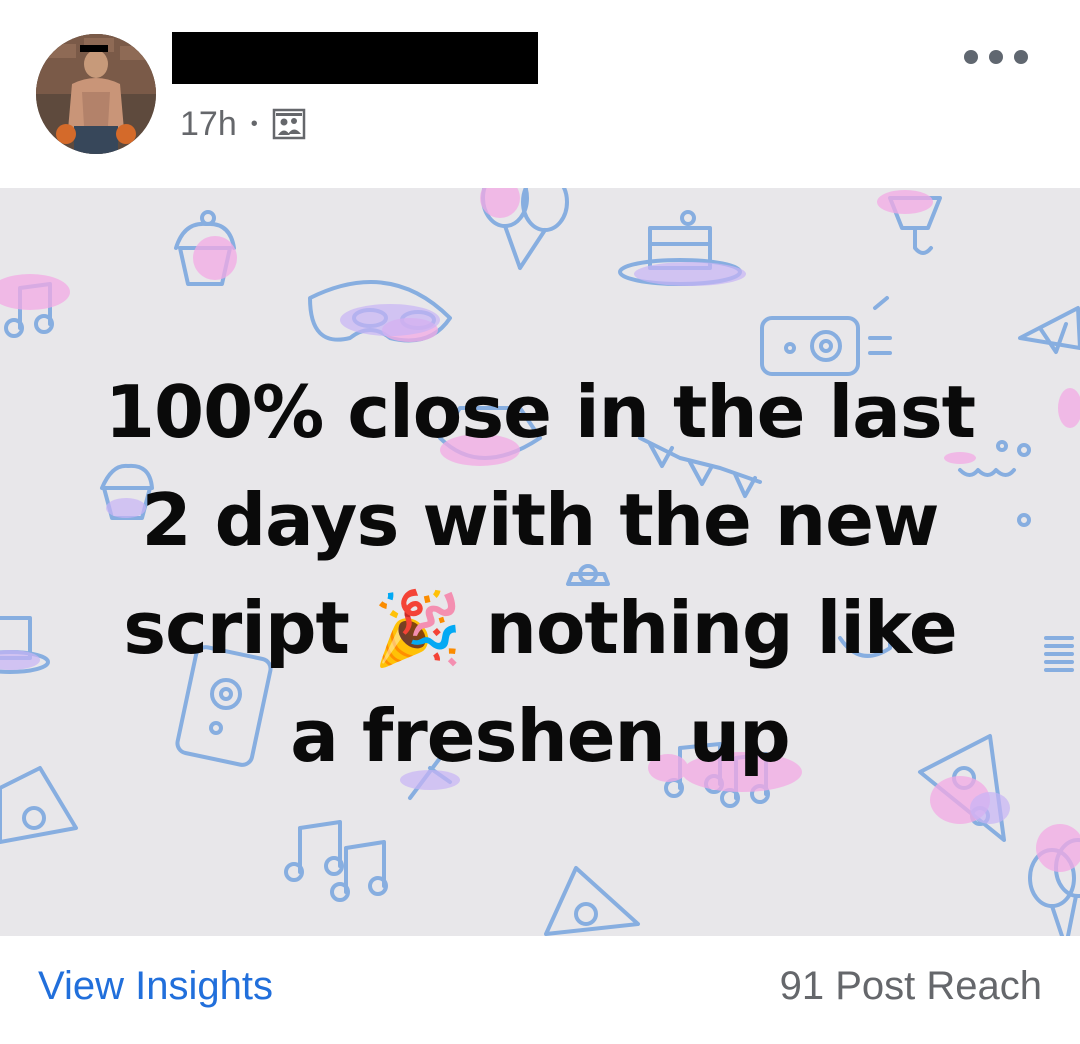 The width and height of the screenshot is (1080, 1044). Describe the element at coordinates (208, 124) in the screenshot. I see `post-timestamp: 17h` at that location.